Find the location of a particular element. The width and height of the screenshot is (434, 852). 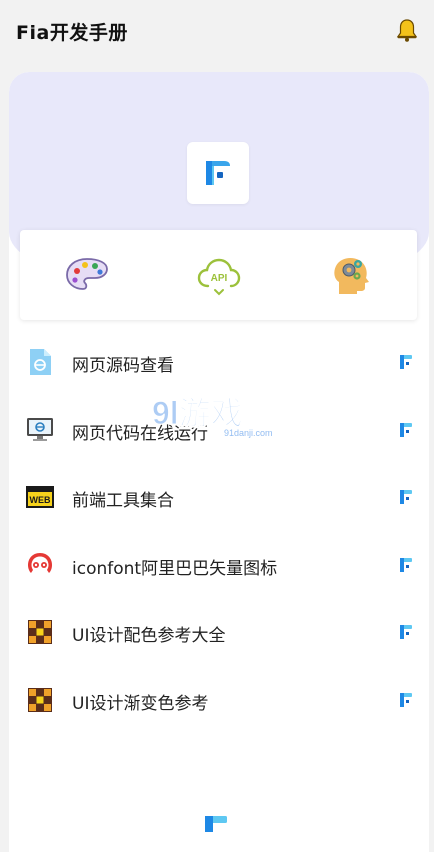

bell-icon is located at coordinates (407, 30).